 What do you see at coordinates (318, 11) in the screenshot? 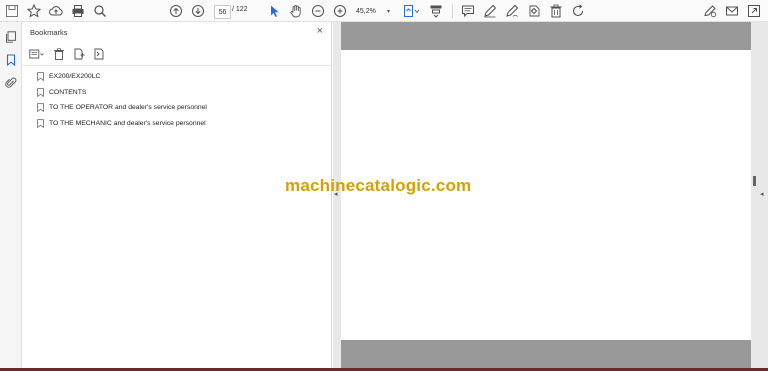
I see `zoom-out-icon` at bounding box center [318, 11].